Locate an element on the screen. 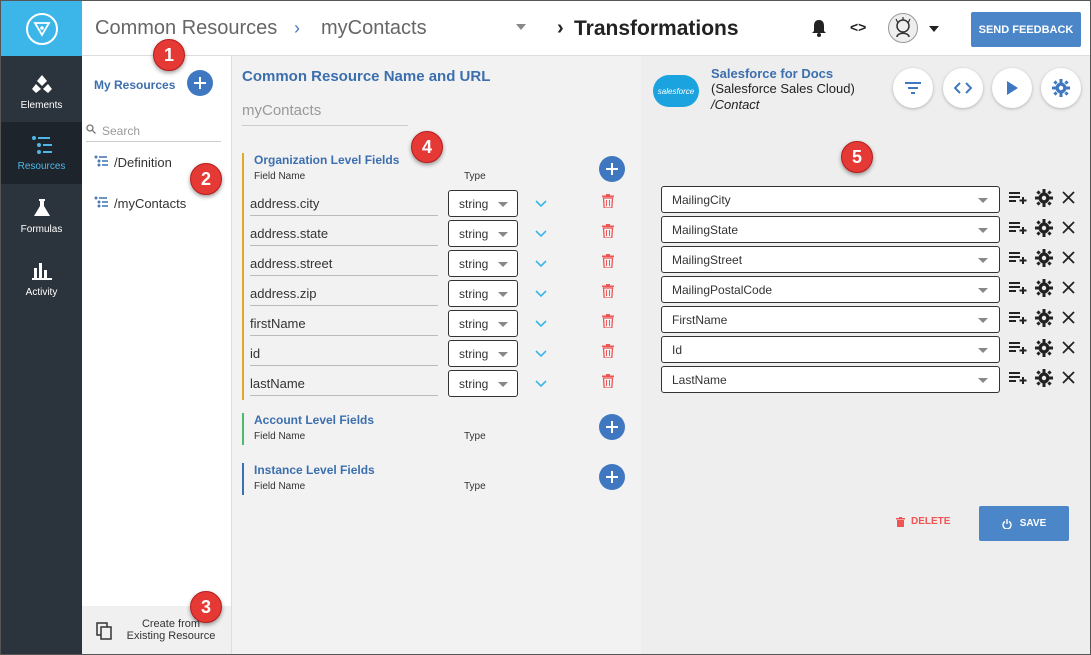 The width and height of the screenshot is (1091, 655). field-name-input: lastName is located at coordinates (344, 382).